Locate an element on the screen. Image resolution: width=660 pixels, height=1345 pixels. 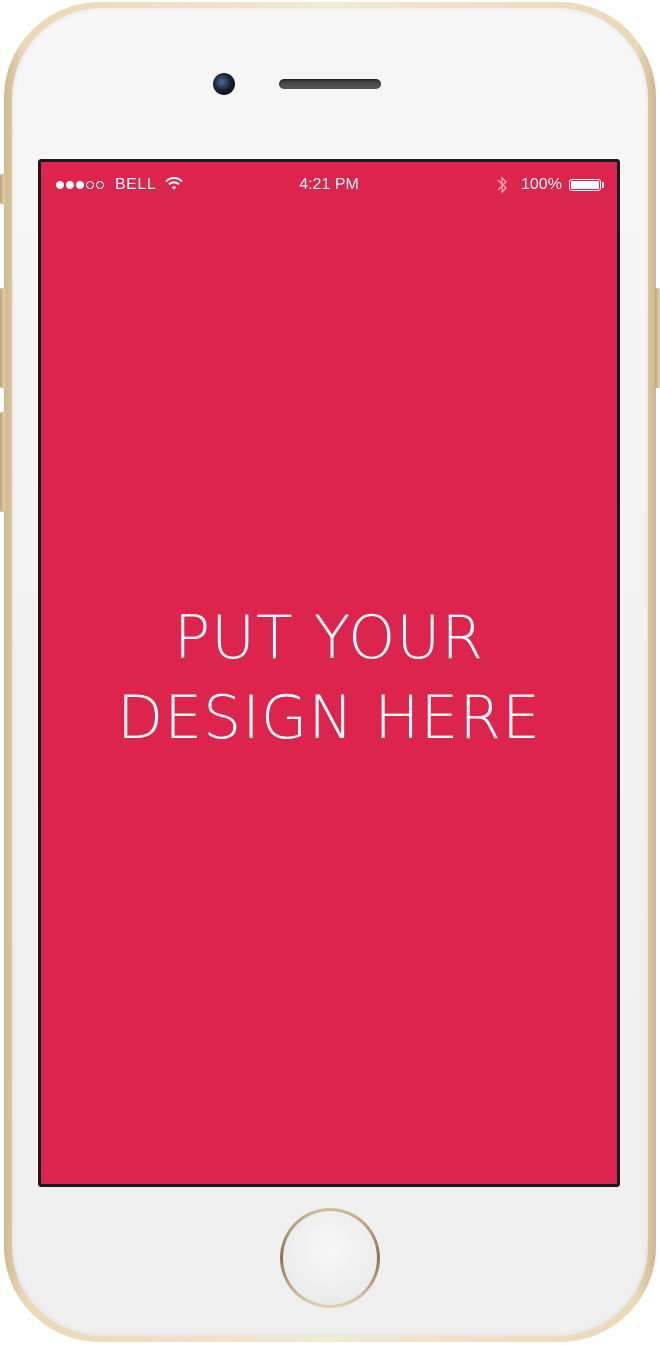
placeholder-text: PUT YOUR DESIGN HERE is located at coordinates (329, 678).